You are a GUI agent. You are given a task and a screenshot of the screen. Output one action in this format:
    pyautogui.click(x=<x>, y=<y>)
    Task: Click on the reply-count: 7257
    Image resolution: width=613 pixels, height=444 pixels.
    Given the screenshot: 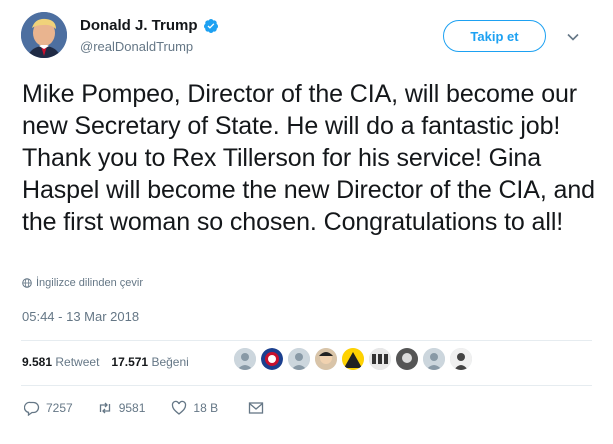 What is the action you would take?
    pyautogui.click(x=59, y=408)
    